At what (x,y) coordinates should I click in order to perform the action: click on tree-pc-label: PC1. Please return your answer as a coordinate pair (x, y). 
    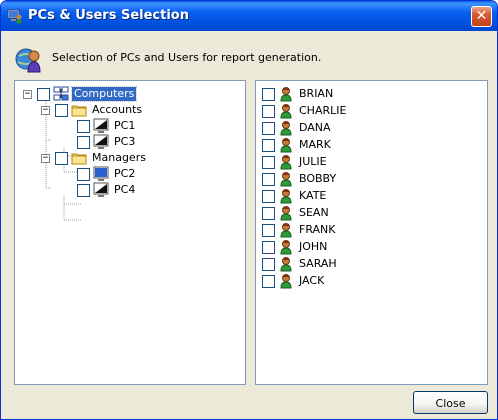
    Looking at the image, I should click on (124, 126).